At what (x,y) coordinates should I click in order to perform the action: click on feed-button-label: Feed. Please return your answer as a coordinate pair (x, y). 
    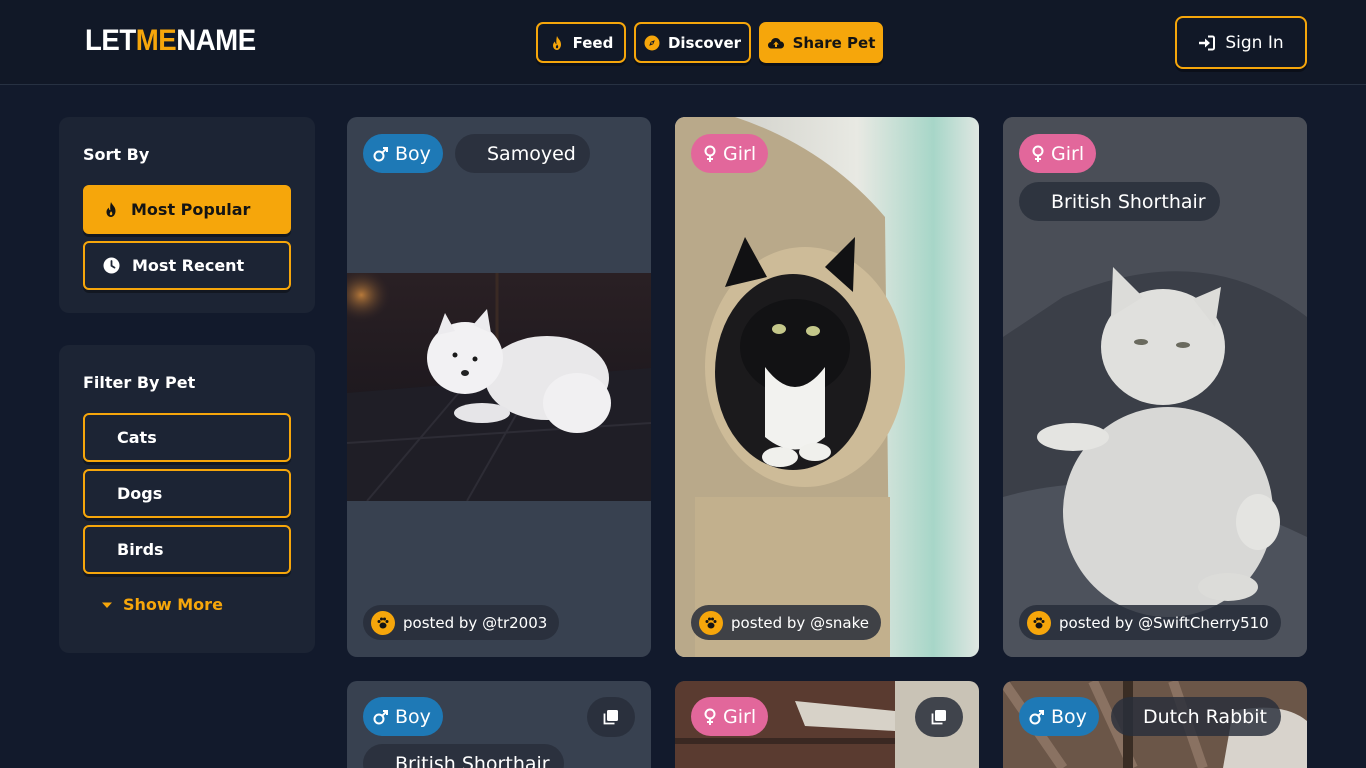
    Looking at the image, I should click on (593, 42).